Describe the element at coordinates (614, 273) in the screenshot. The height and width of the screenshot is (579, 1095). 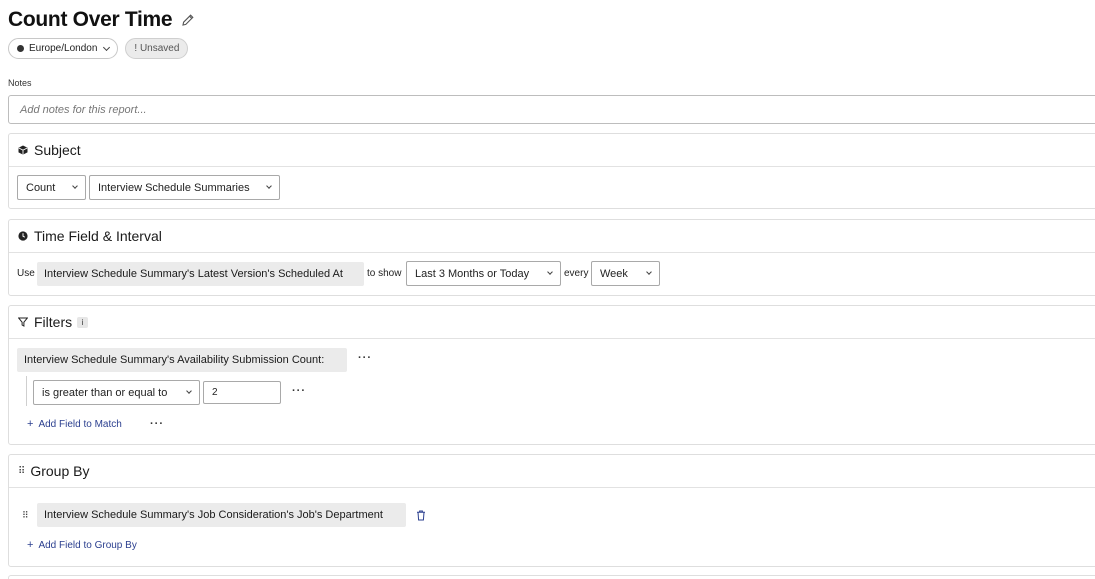
I see `interval-value: Week` at that location.